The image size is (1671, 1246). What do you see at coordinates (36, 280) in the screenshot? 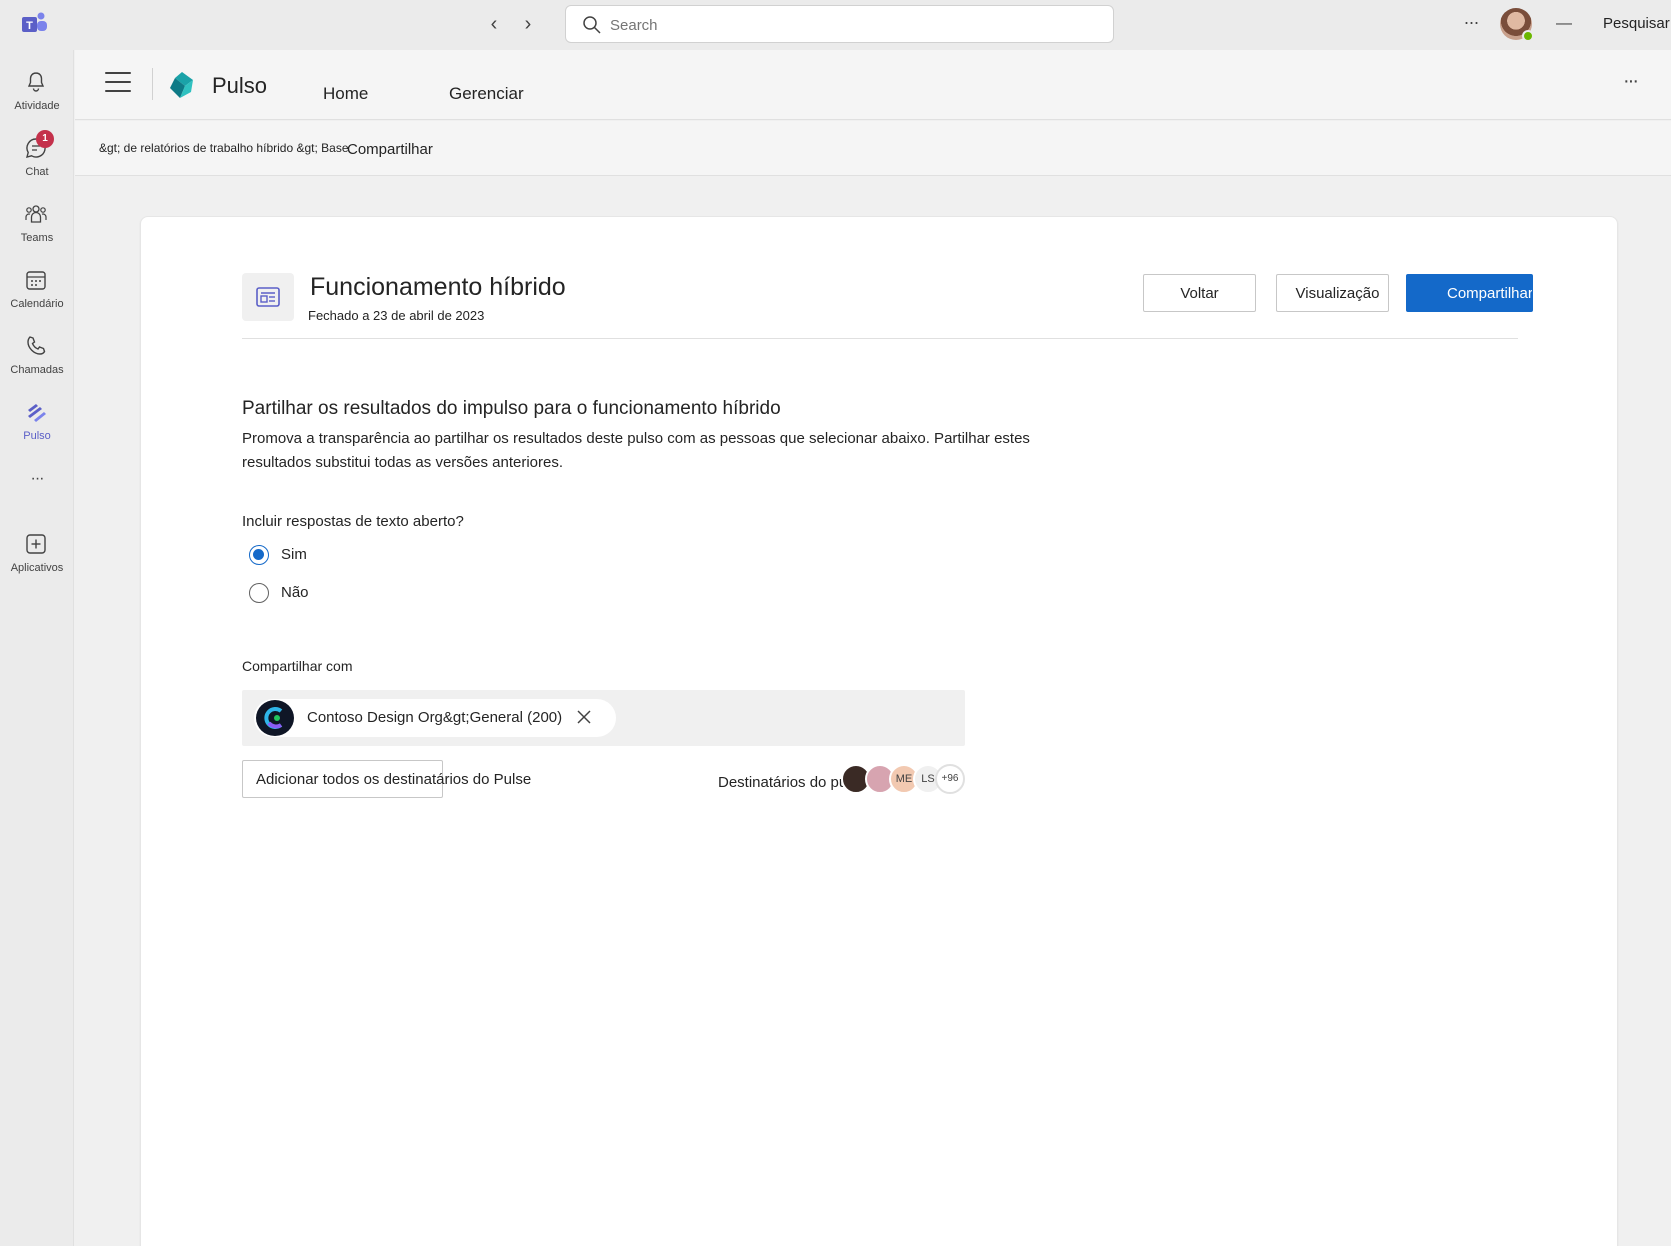
I see `calendar-icon` at bounding box center [36, 280].